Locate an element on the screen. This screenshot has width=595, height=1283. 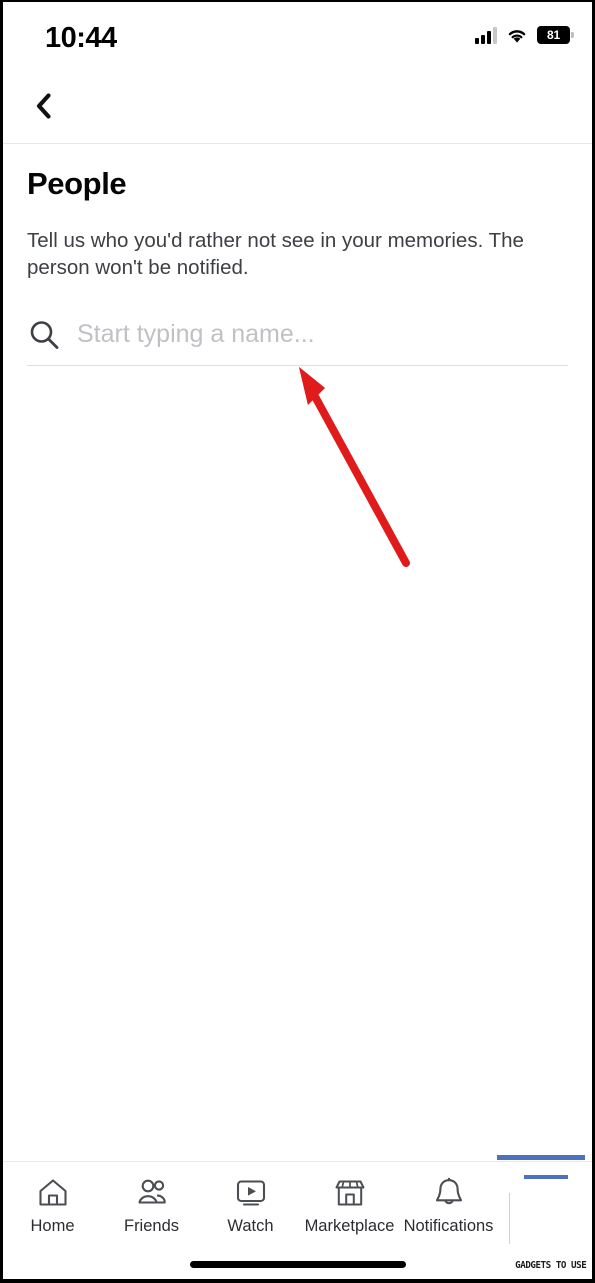
tab-home-label: Home is located at coordinates (52, 1226).